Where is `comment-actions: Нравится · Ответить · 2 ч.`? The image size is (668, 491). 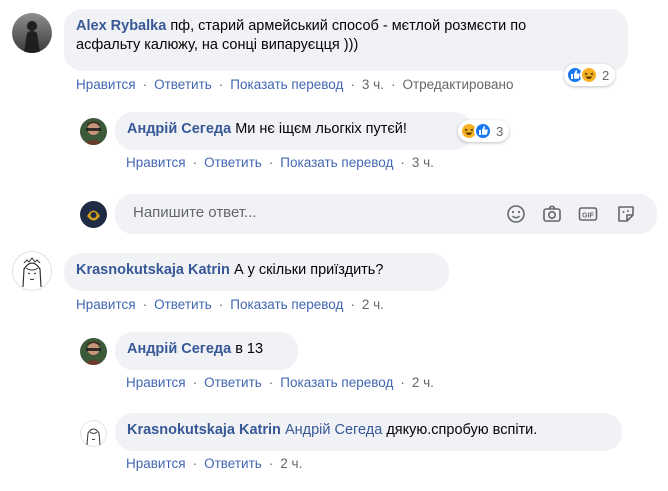 comment-actions: Нравится · Ответить · 2 ч. is located at coordinates (214, 463).